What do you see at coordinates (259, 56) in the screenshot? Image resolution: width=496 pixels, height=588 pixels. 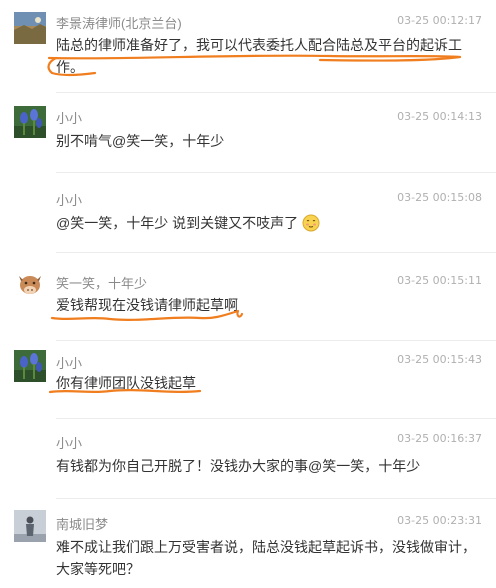 I see `comment-text: 陆总的律师准备好了，我可以代表委托人配合陆总及平台的起诉工作。` at bounding box center [259, 56].